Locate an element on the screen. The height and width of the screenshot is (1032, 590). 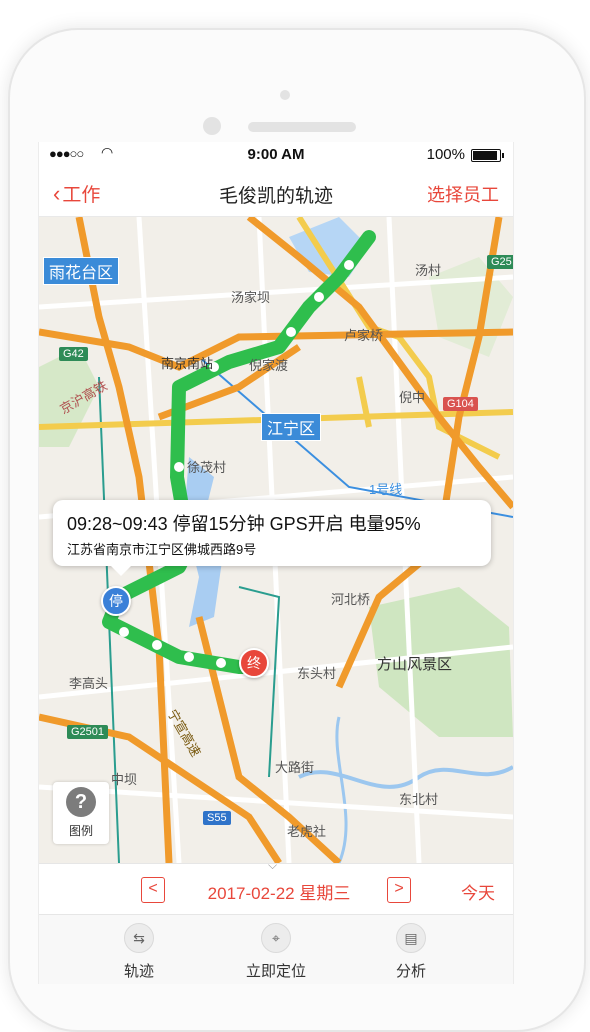
tab-track: ⇆ 轨迹 is located at coordinates (139, 952).